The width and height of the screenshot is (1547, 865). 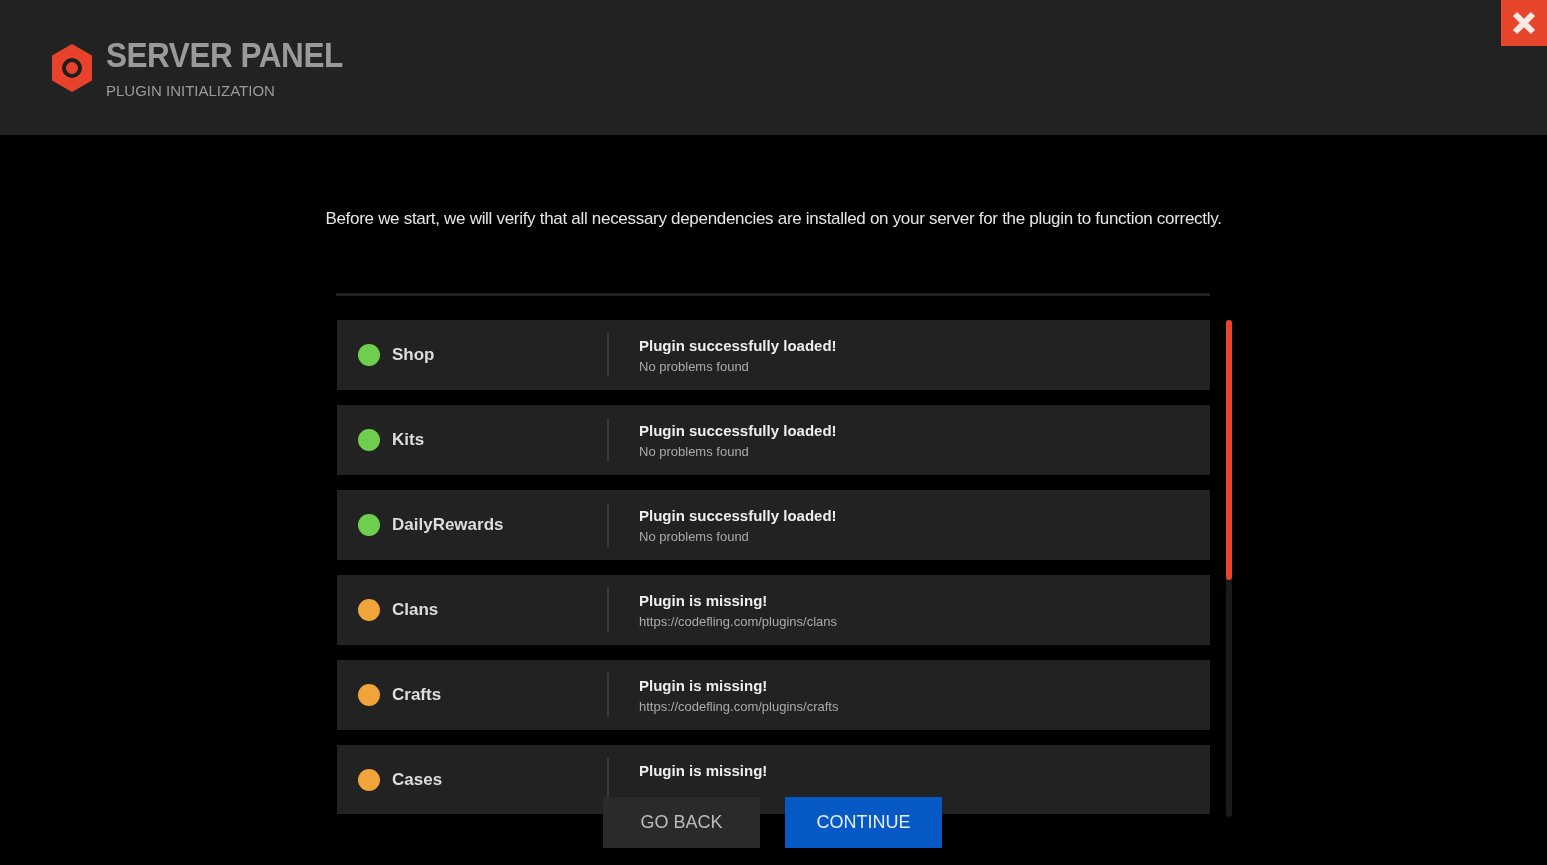 What do you see at coordinates (415, 610) in the screenshot?
I see `plugin-name: Clans` at bounding box center [415, 610].